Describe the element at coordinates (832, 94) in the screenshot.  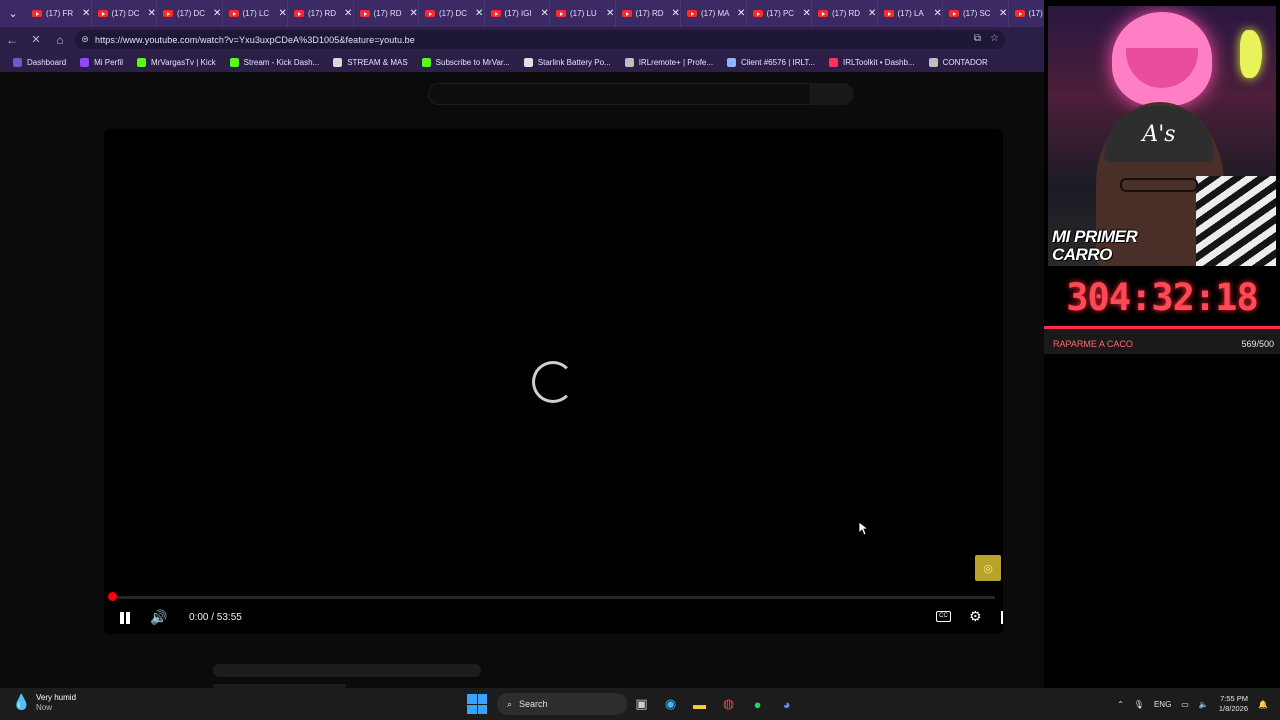
I see `youtube-search-button` at that location.